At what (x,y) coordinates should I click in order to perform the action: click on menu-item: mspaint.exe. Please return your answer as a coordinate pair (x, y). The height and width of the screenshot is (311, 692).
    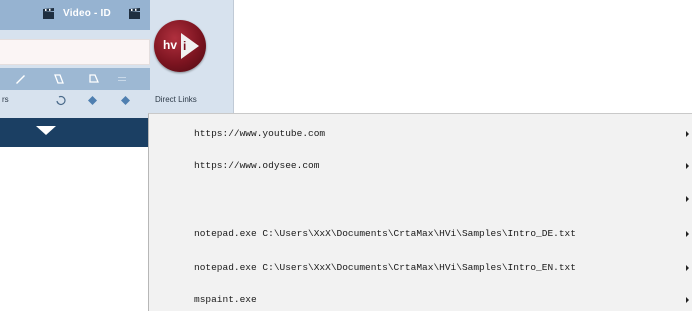
    Looking at the image, I should click on (420, 300).